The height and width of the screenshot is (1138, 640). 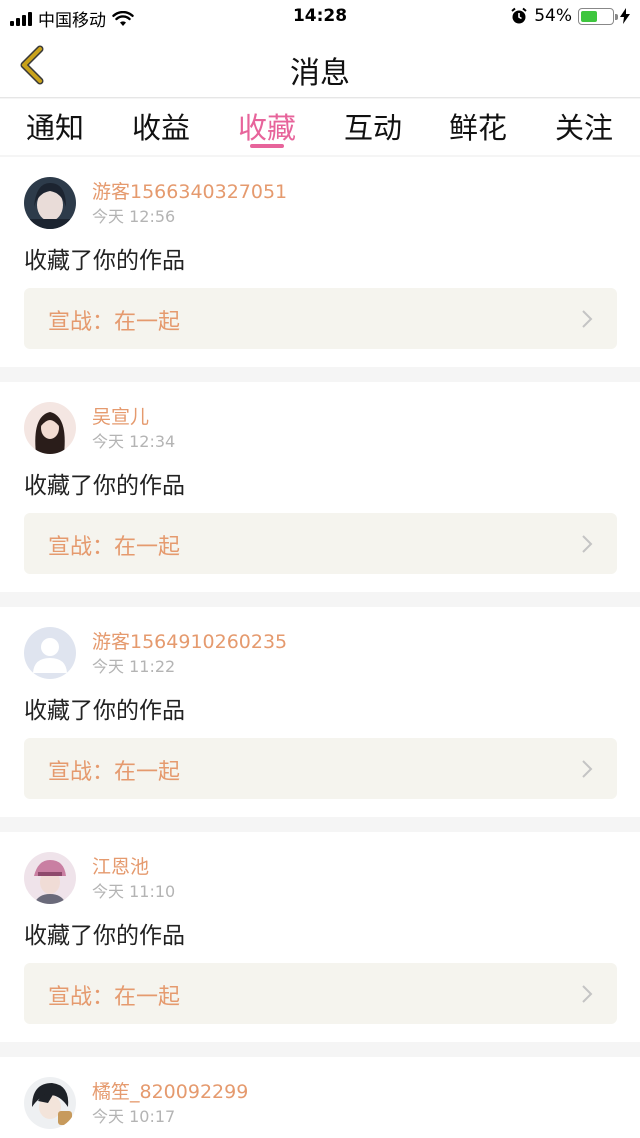 I want to click on tab-following: 关注, so click(x=584, y=126).